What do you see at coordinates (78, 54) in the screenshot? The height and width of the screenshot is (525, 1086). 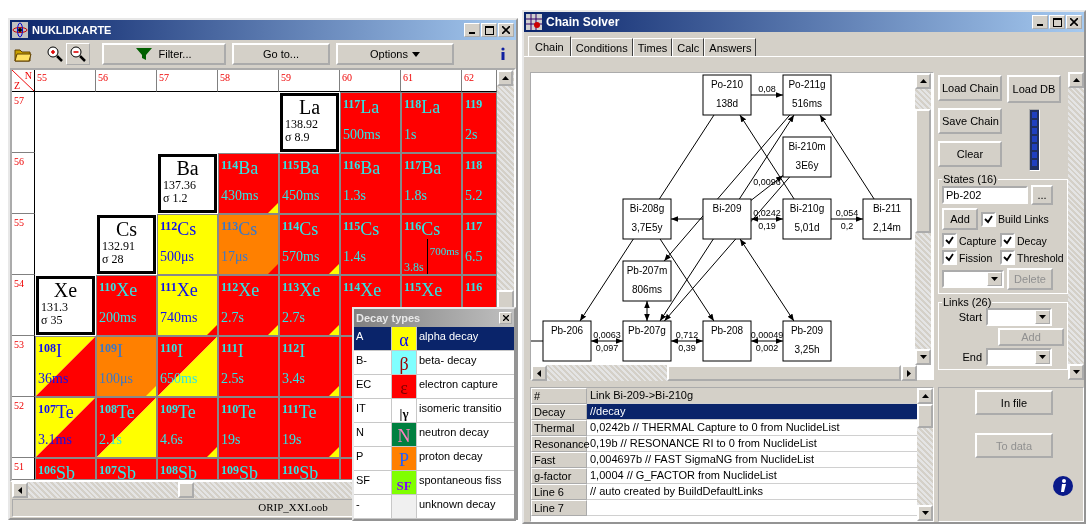 I see `zoom-out-button` at bounding box center [78, 54].